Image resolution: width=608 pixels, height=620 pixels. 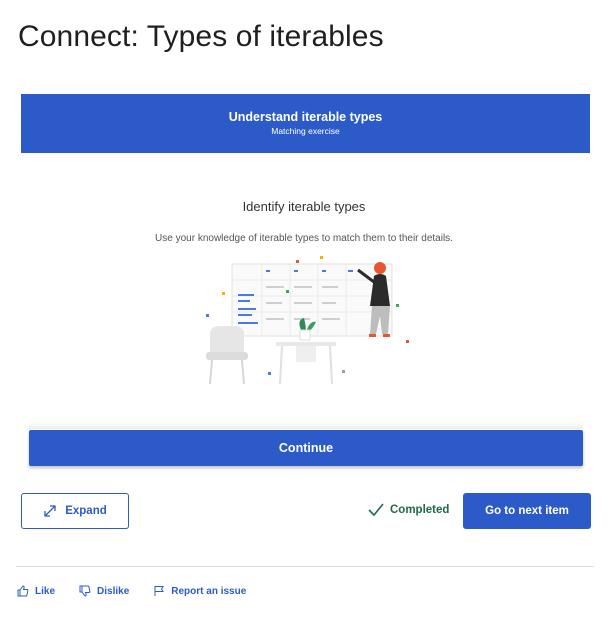 What do you see at coordinates (85, 591) in the screenshot?
I see `thumbs-down-icon` at bounding box center [85, 591].